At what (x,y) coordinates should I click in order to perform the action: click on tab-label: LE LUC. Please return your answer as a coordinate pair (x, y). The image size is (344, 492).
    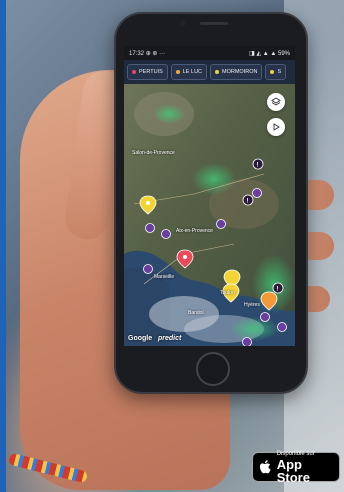
    Looking at the image, I should click on (192, 72).